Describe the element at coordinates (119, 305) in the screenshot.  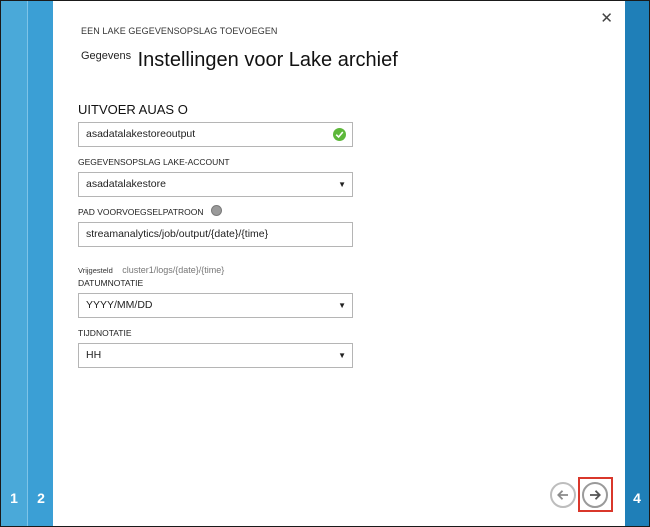
I see `date-format-value: YYYY/MM/DD` at that location.